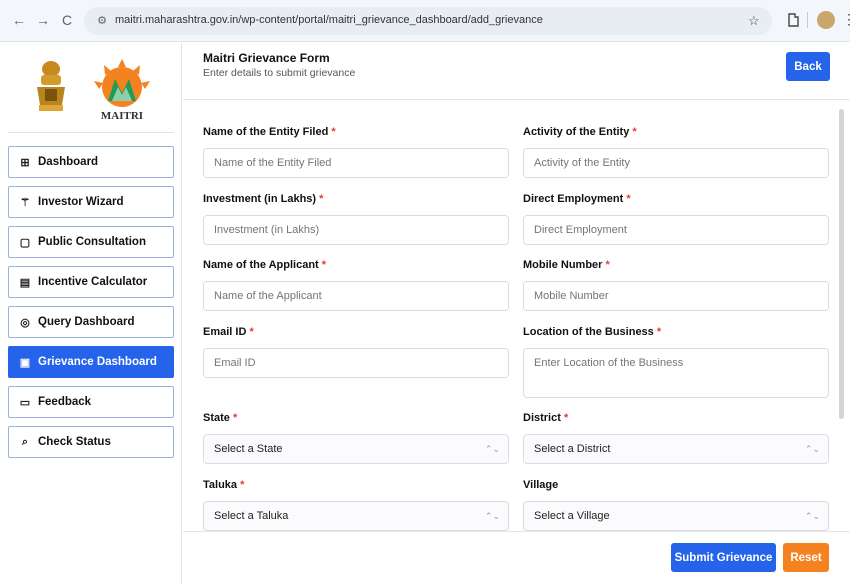  What do you see at coordinates (25, 162) in the screenshot?
I see `grid-icon: ⊞` at bounding box center [25, 162].